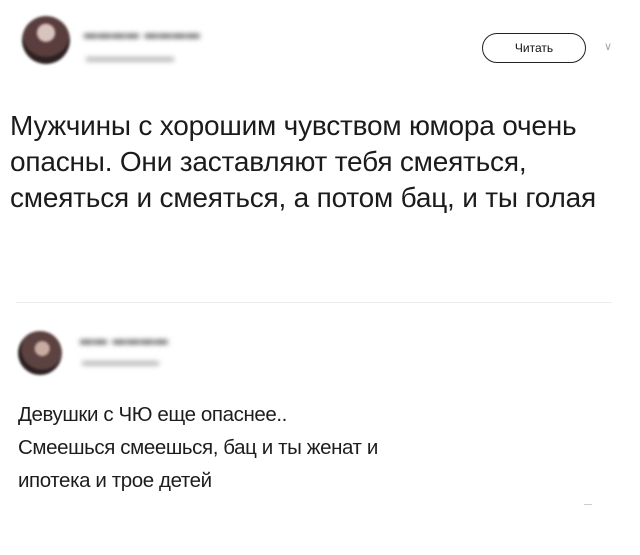  What do you see at coordinates (534, 48) in the screenshot?
I see `follow-button: Читать` at bounding box center [534, 48].